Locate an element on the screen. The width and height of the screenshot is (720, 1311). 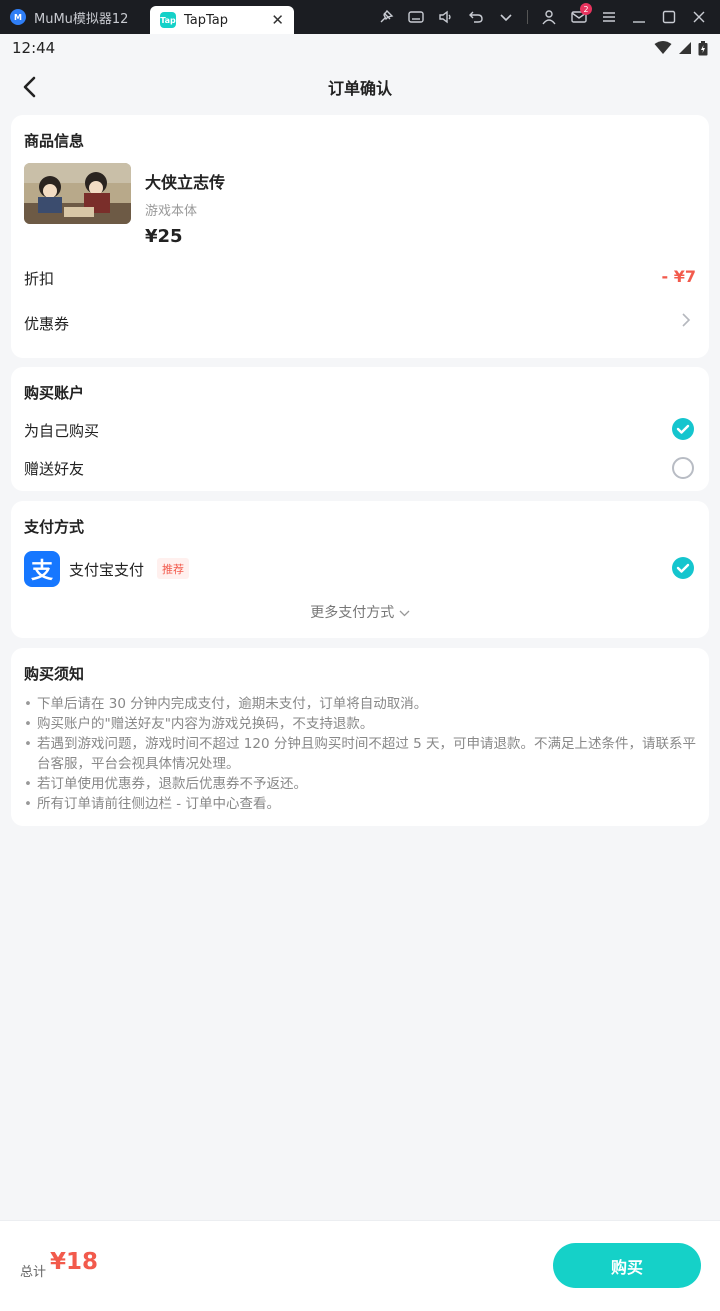
option-buy-for-self: 为自己购买 is located at coordinates (61, 430).